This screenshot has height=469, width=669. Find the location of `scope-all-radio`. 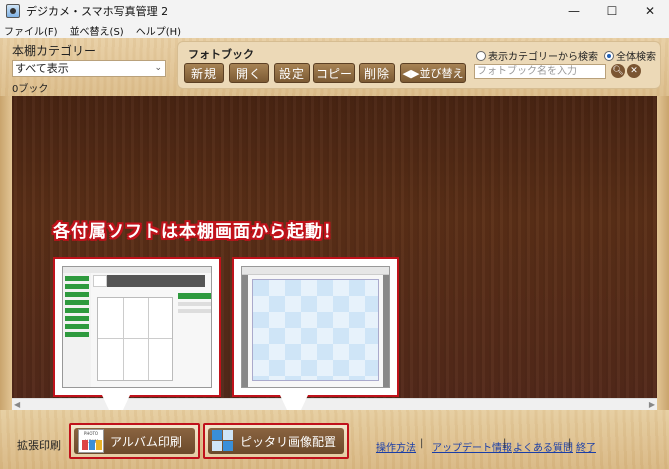

scope-all-radio is located at coordinates (609, 55).